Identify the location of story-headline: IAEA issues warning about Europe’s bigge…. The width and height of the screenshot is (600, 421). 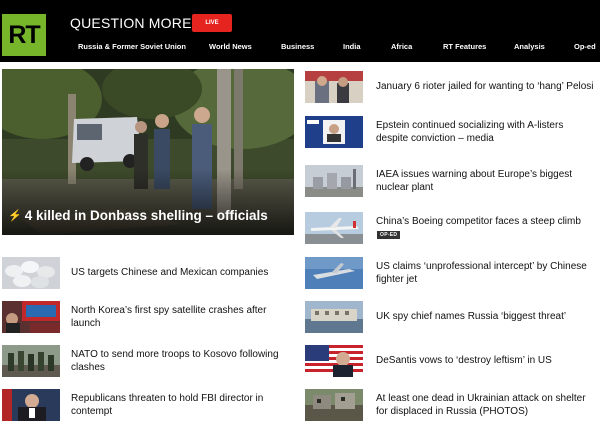
(487, 181).